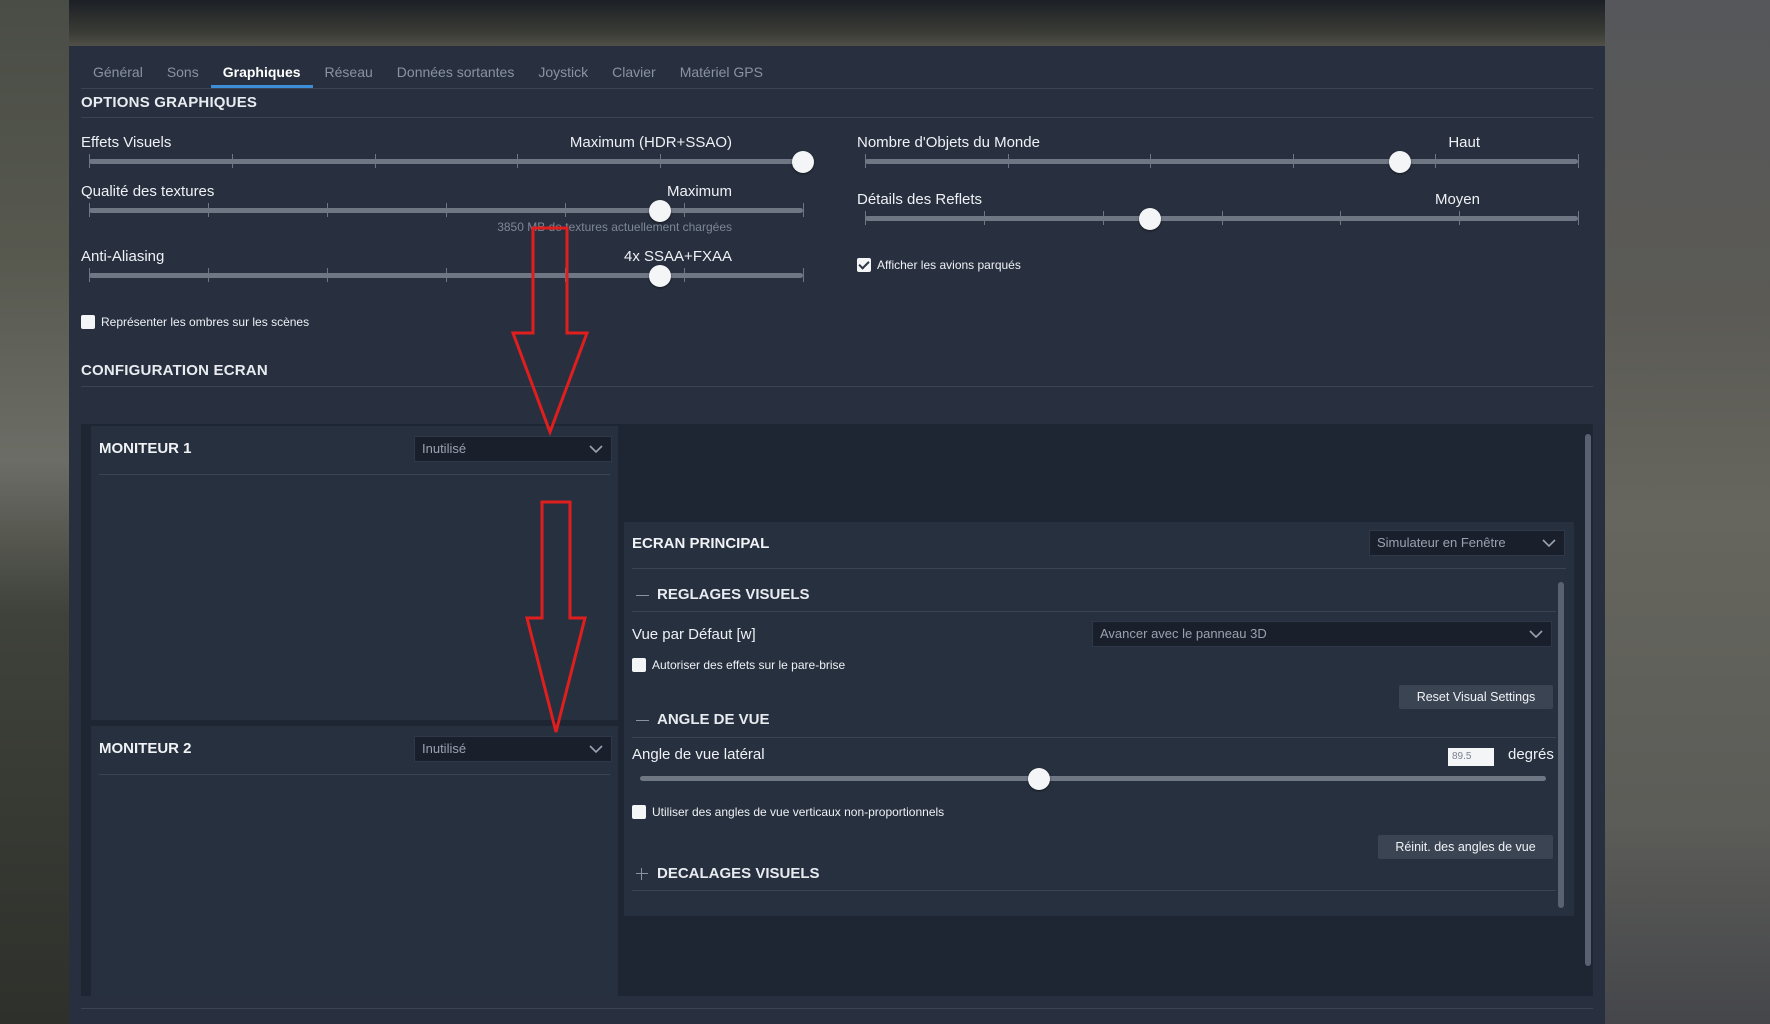 This screenshot has width=1770, height=1024. I want to click on reset-view-angles-button: Réinit. des angles de vue, so click(1465, 847).